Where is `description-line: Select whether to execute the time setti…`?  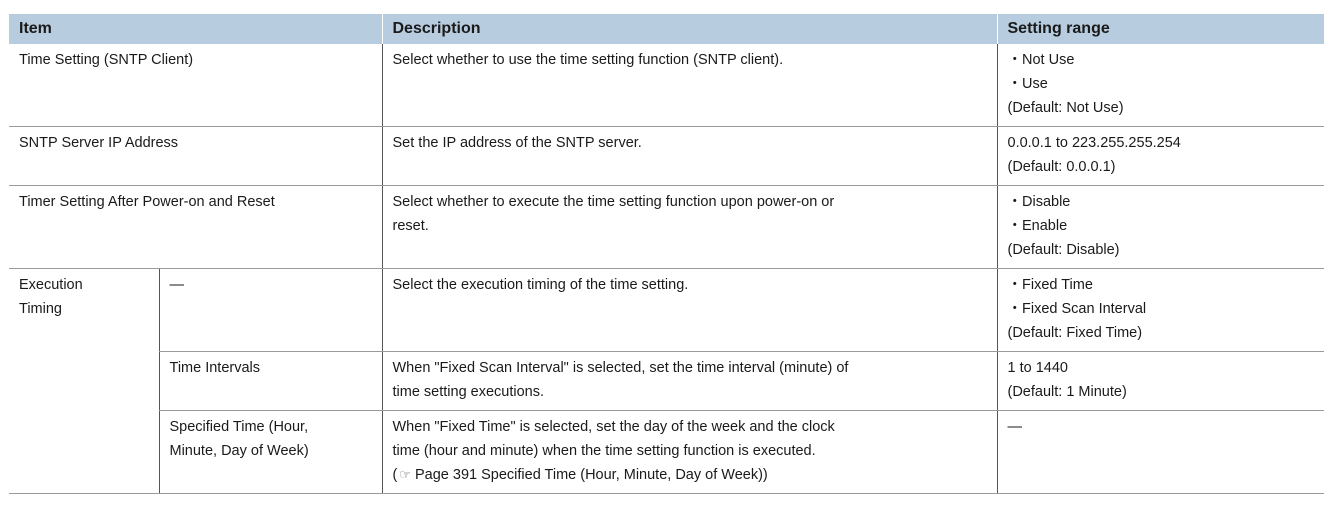
description-line: Select whether to execute the time setti… is located at coordinates (613, 202).